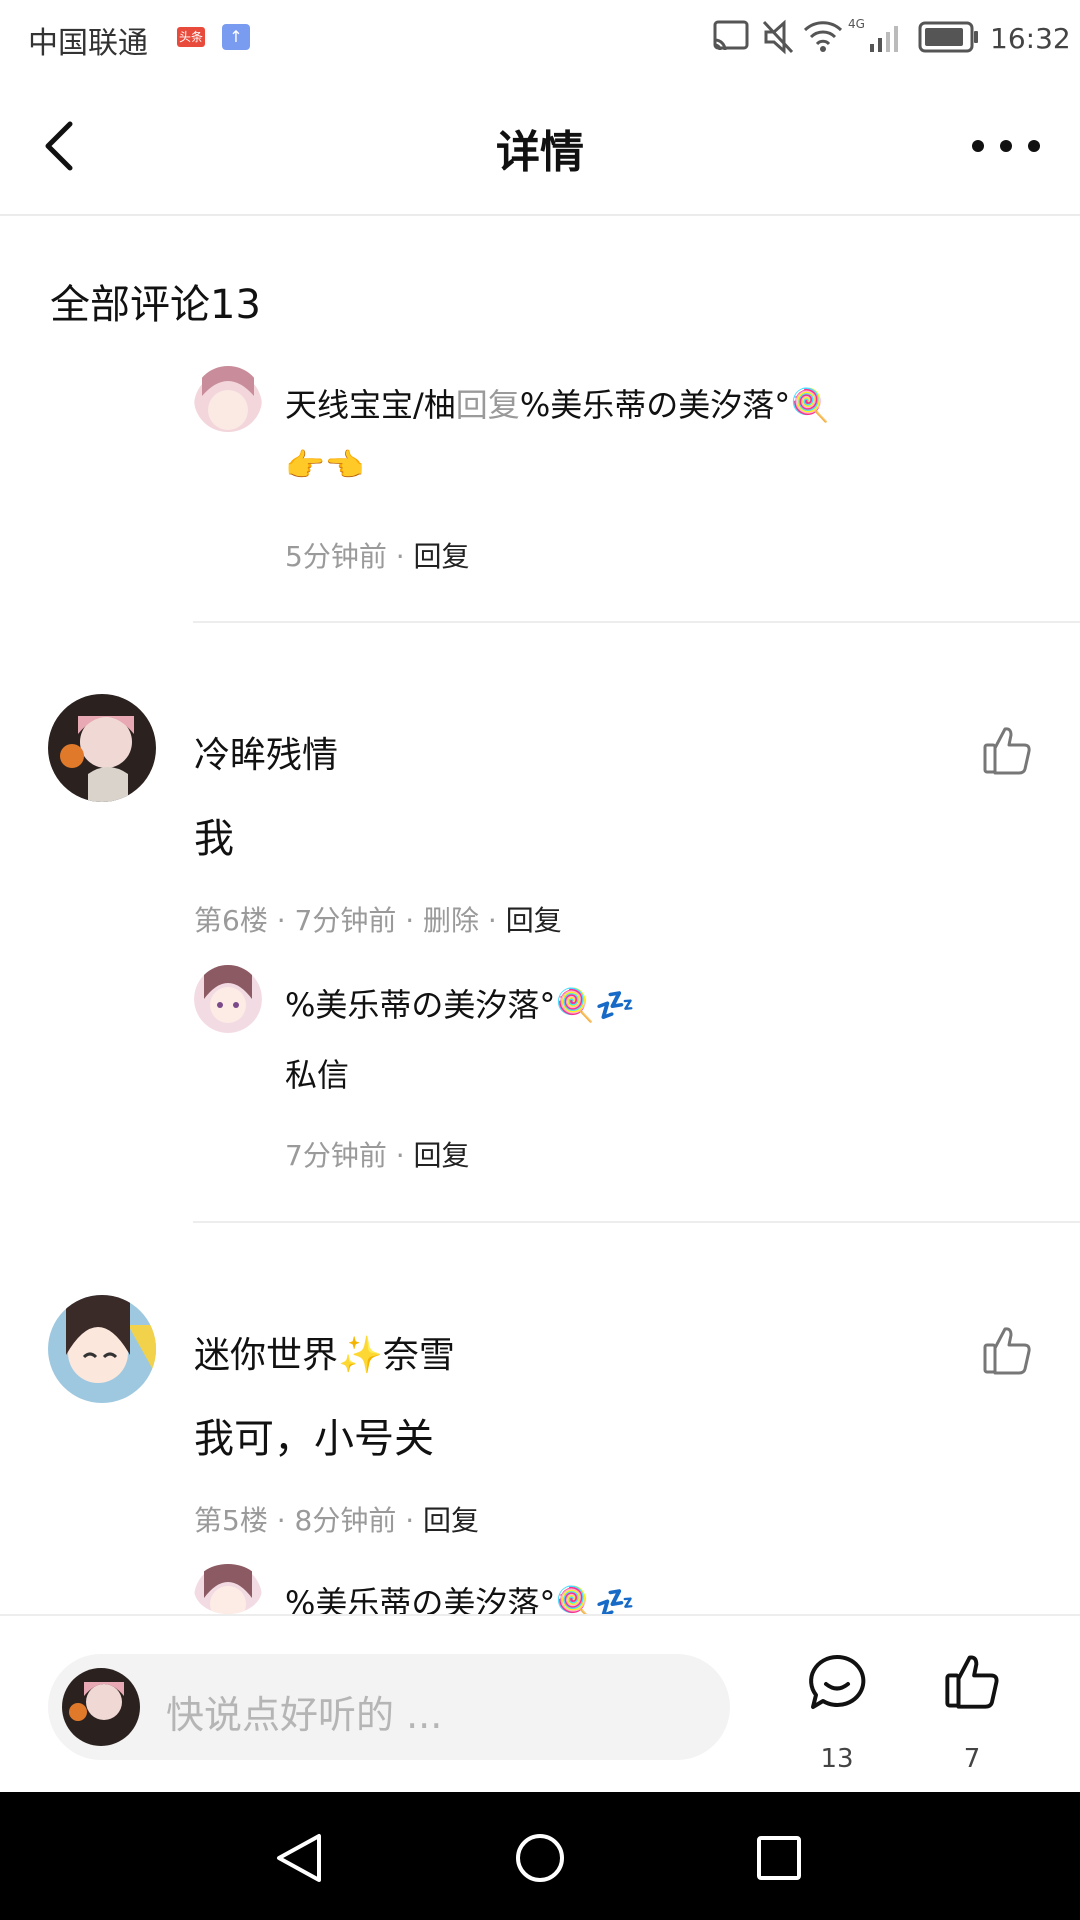 The image size is (1080, 1920). I want to click on comment-meta: 第6楼 · 7分钟前 · 删除 · 回复, so click(378, 919).